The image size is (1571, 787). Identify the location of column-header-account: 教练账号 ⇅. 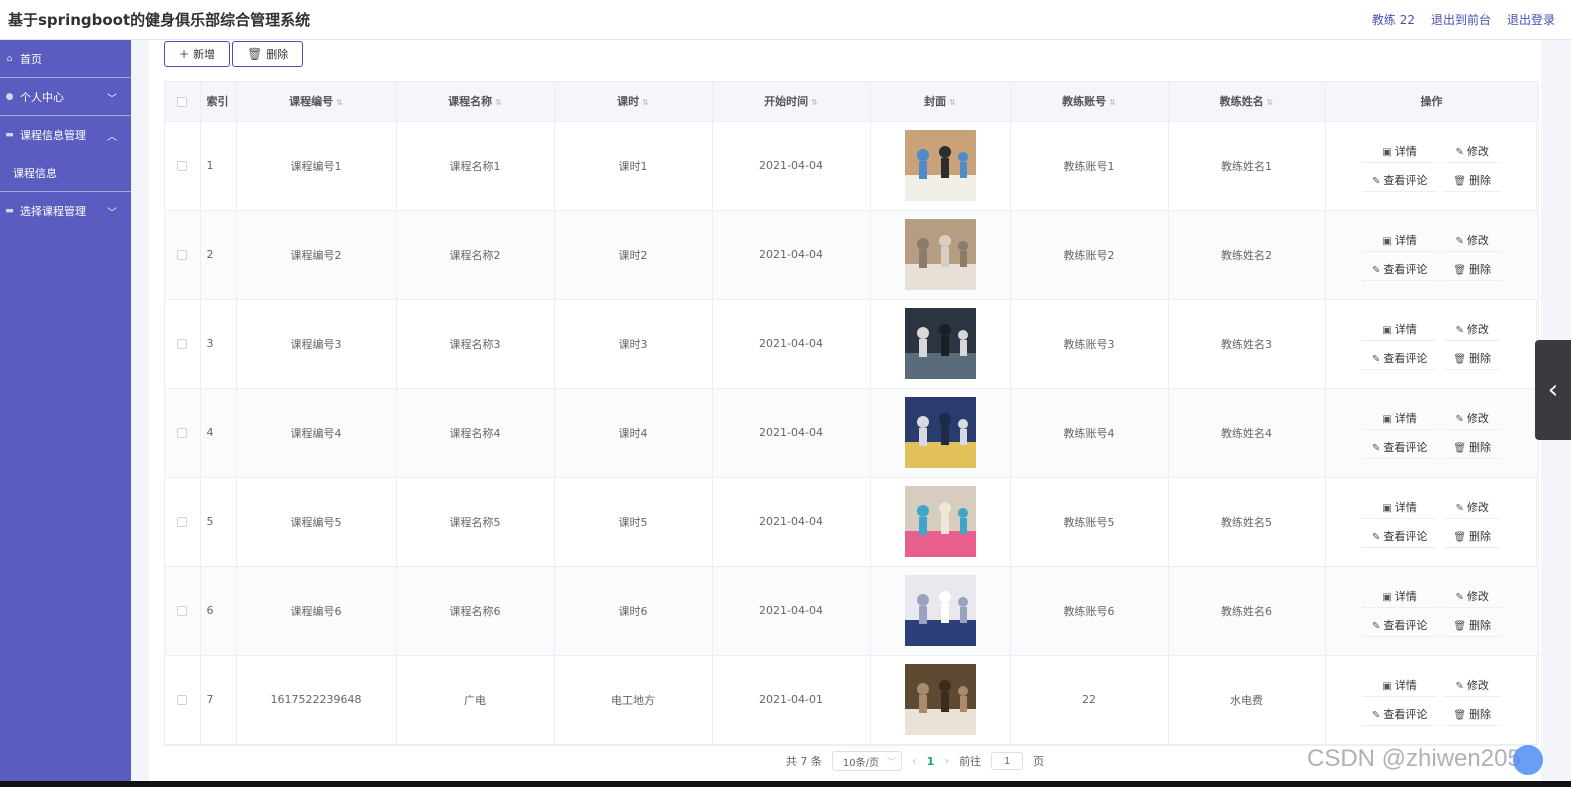
(1089, 102).